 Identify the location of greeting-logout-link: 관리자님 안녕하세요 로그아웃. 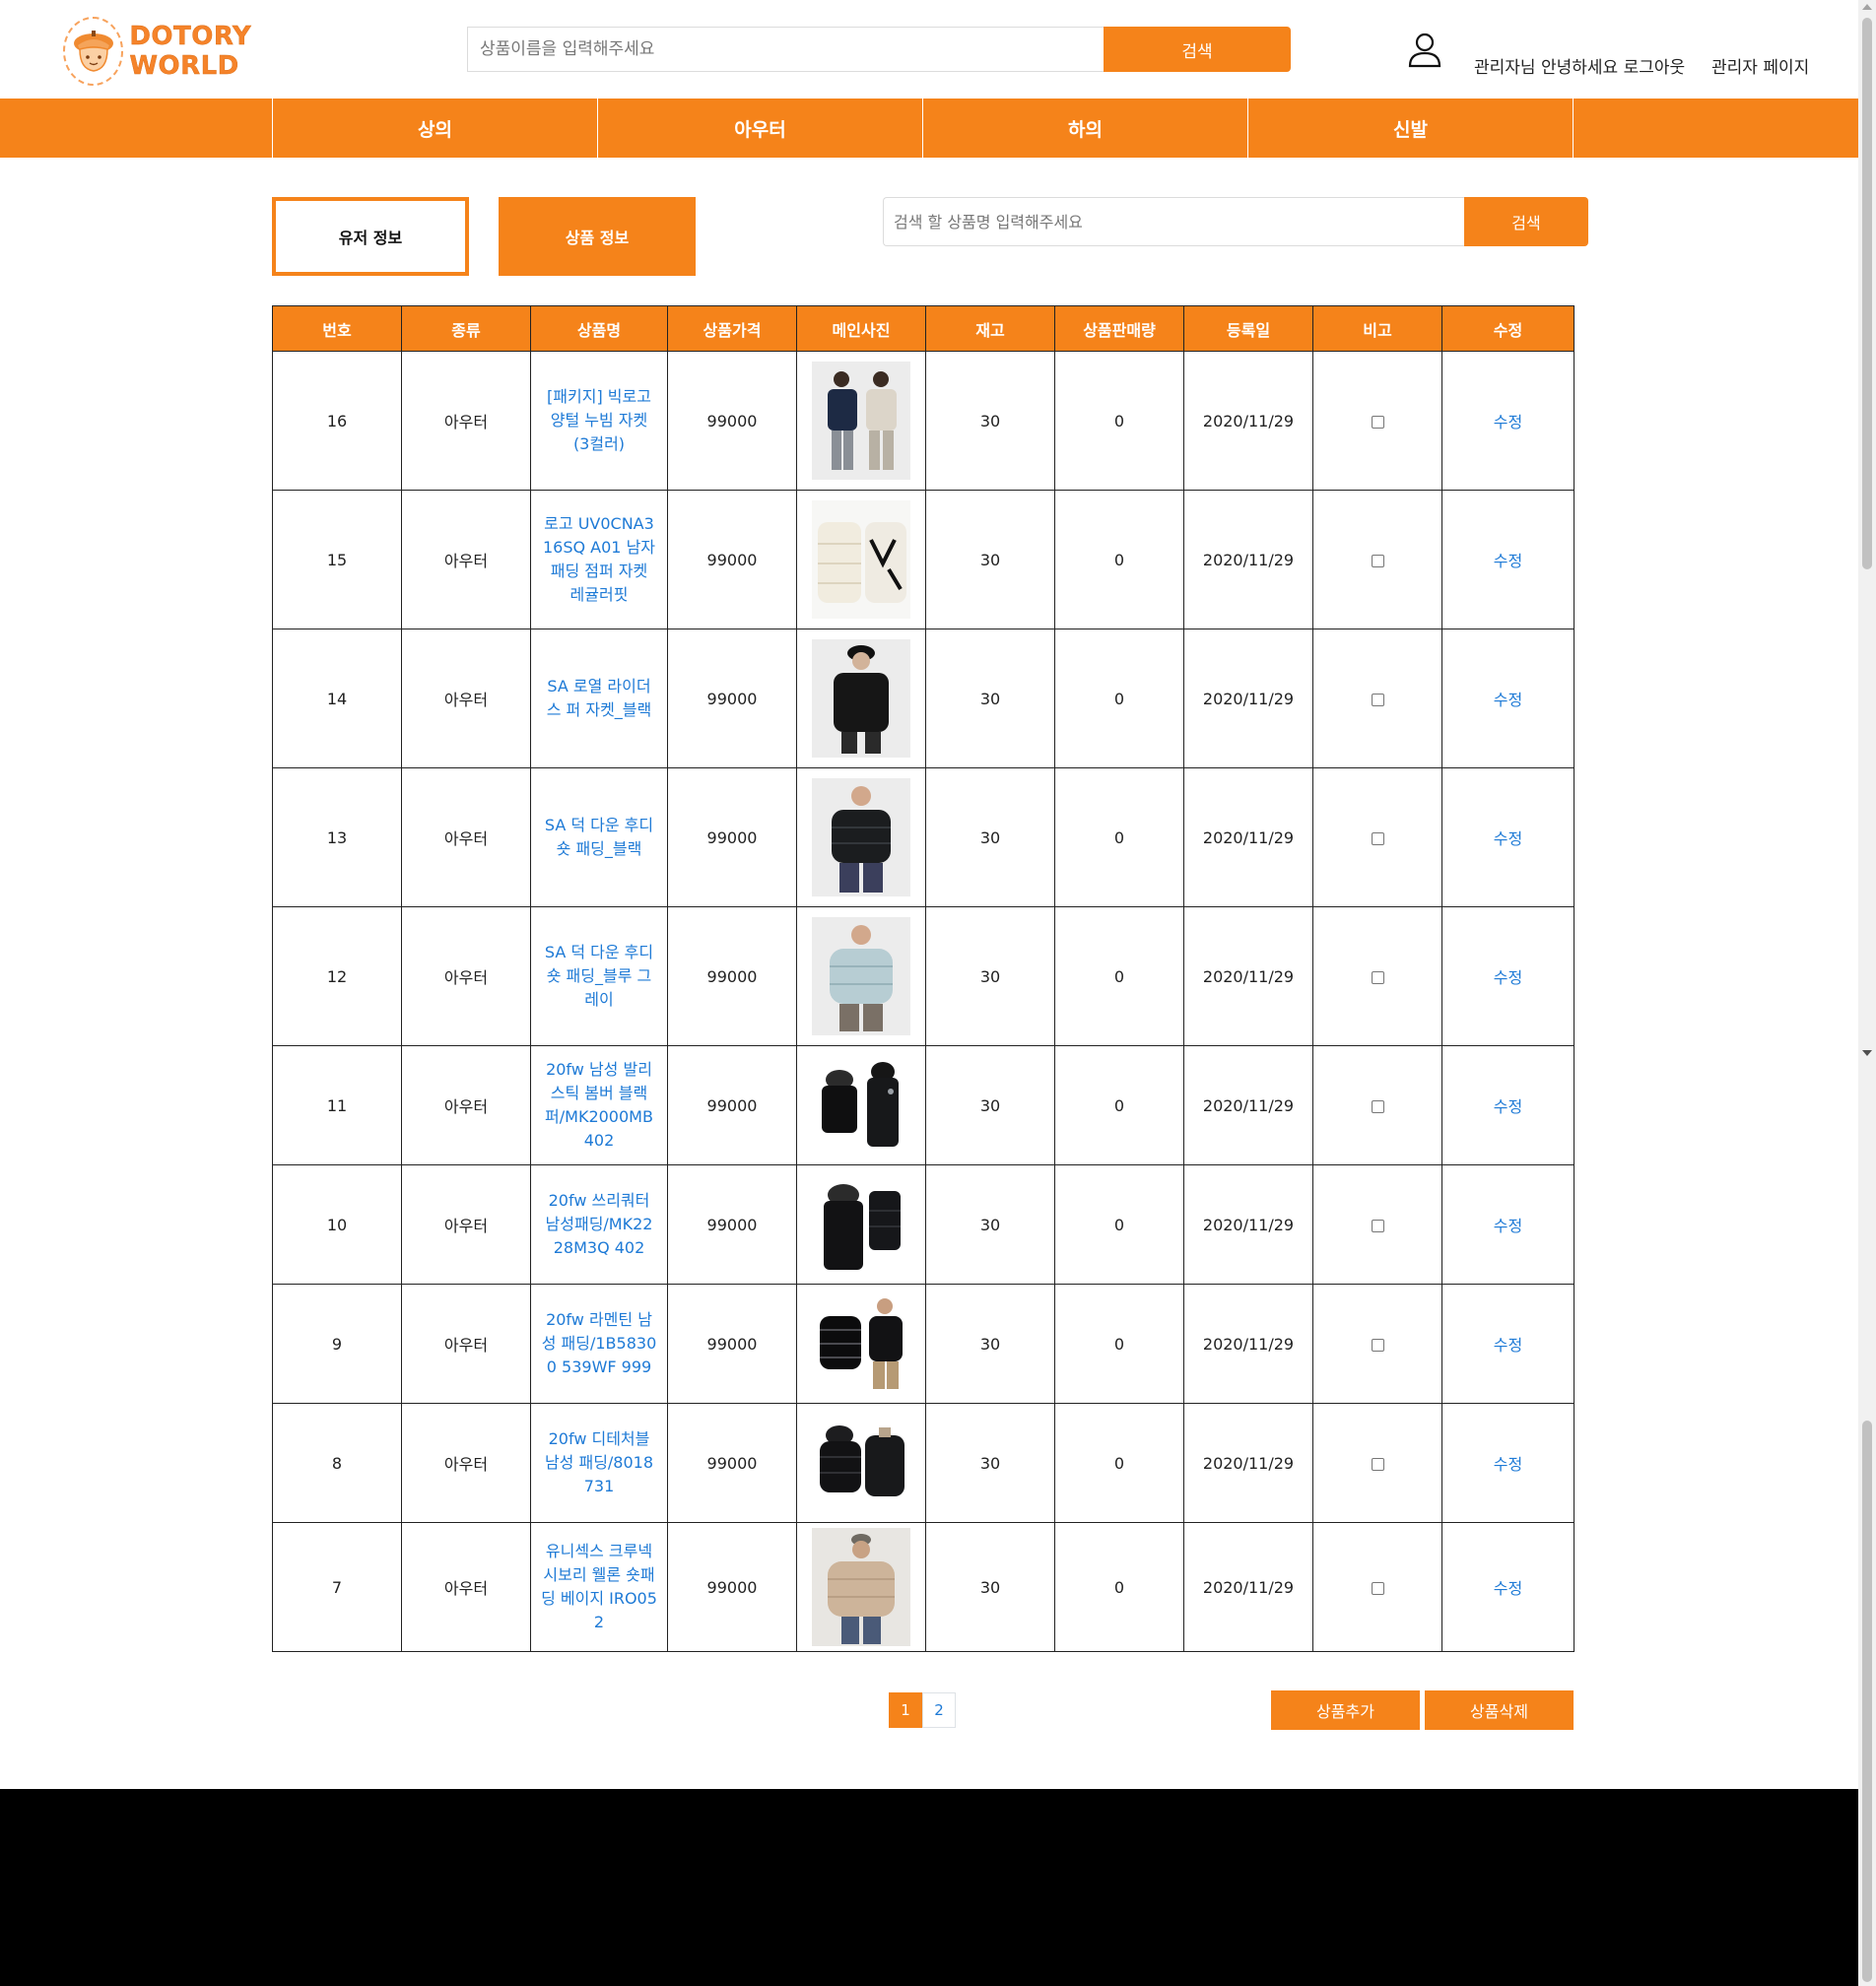
(1580, 65).